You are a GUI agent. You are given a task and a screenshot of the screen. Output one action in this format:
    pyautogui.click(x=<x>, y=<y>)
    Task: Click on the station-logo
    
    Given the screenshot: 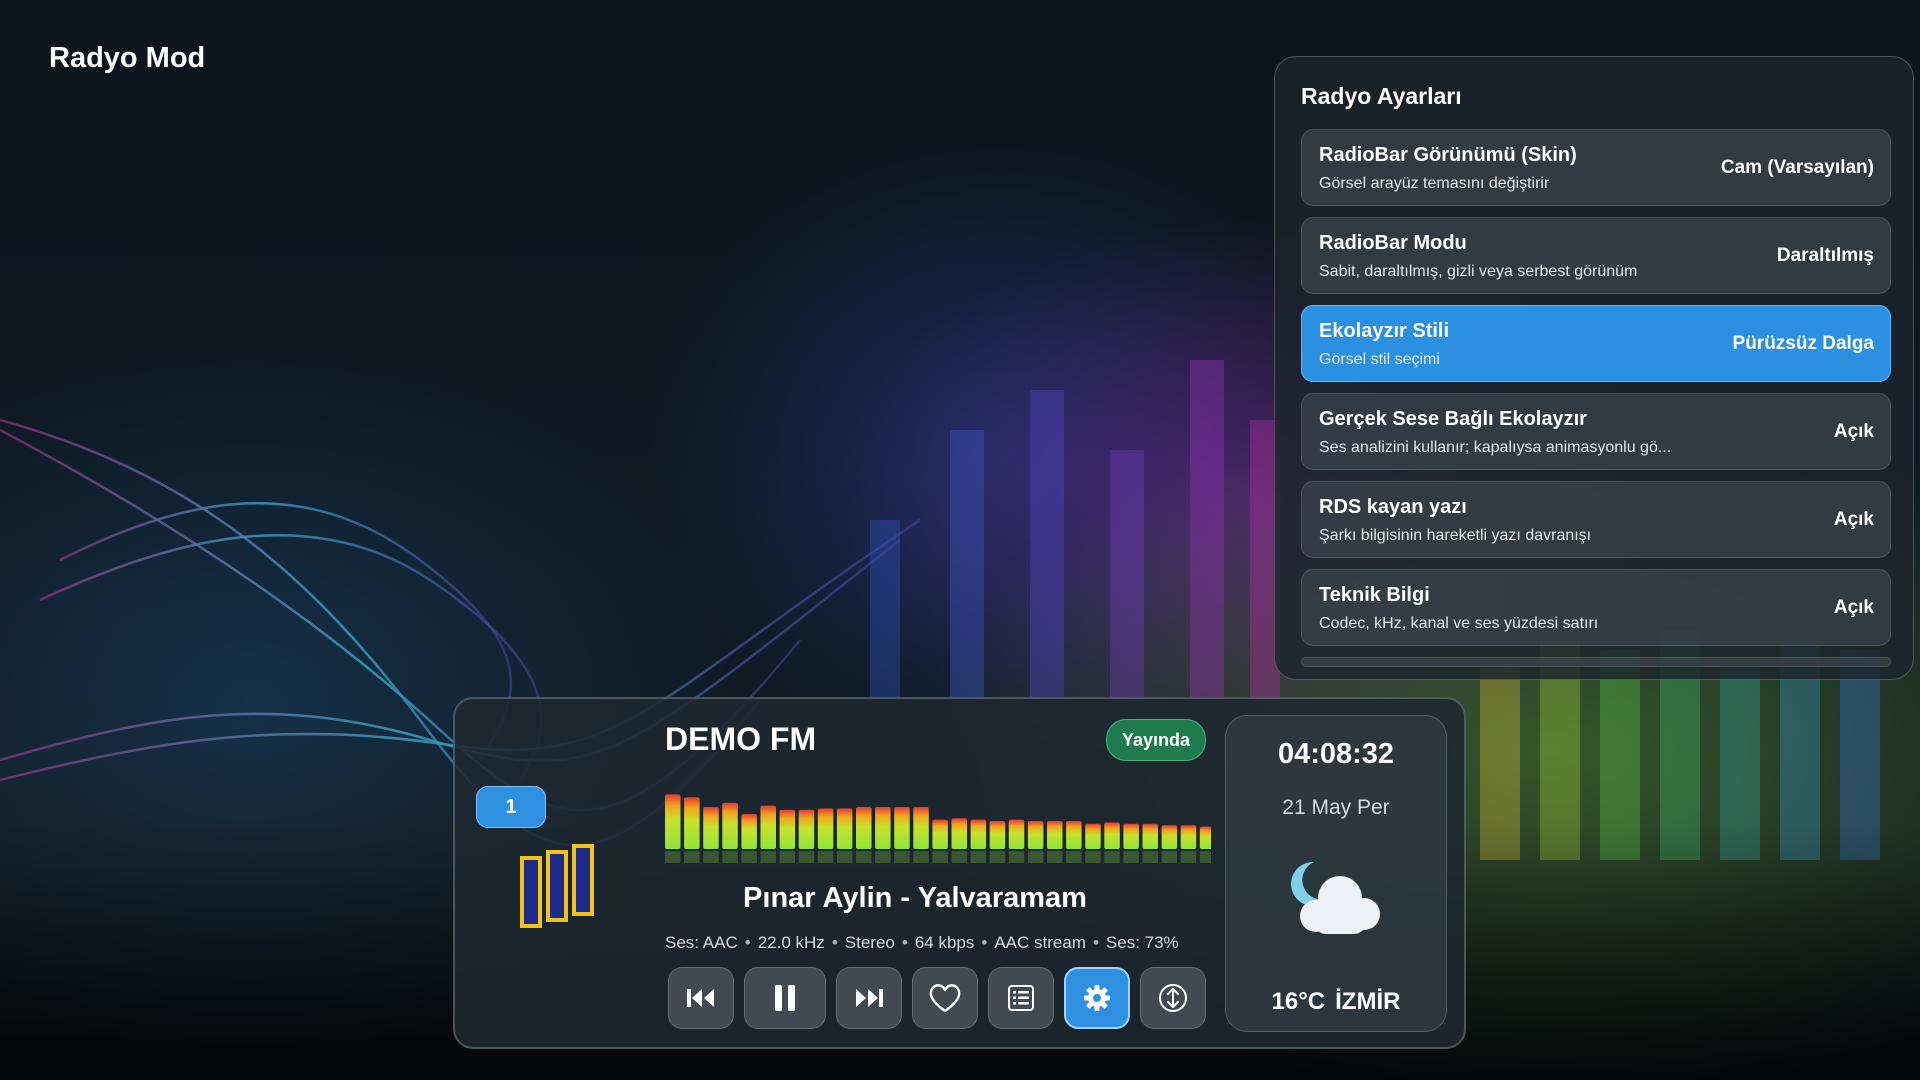 What is the action you would take?
    pyautogui.click(x=557, y=886)
    